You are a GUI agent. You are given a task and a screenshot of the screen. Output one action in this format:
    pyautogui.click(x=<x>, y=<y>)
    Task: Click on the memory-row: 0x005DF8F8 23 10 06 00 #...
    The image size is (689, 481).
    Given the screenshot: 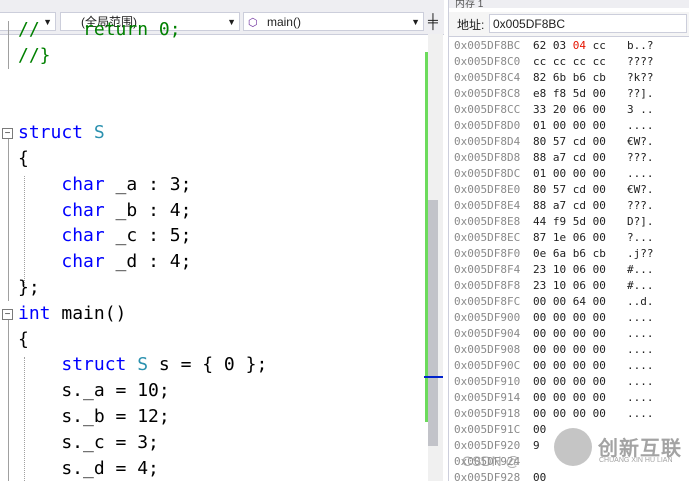 What is the action you would take?
    pyautogui.click(x=554, y=286)
    